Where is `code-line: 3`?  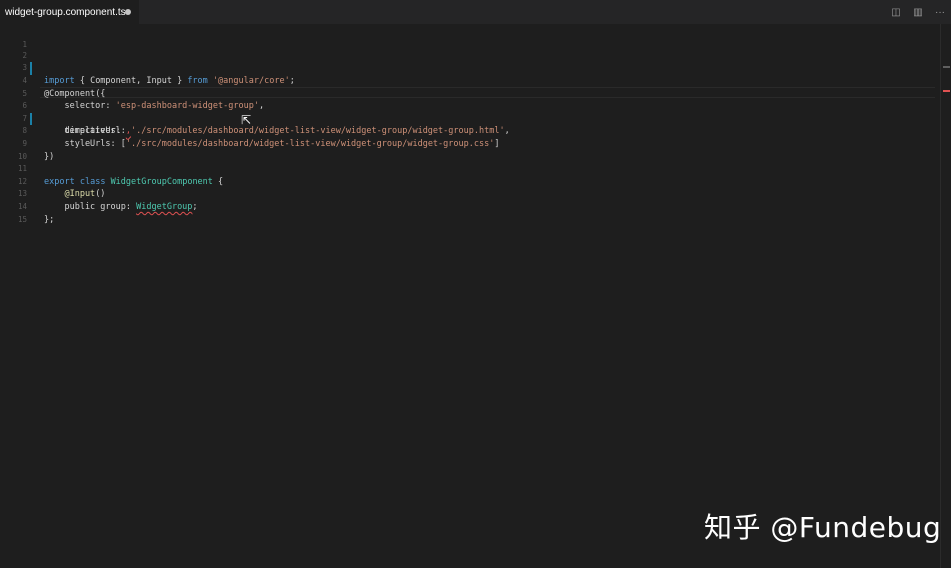 code-line: 3 is located at coordinates (470, 61).